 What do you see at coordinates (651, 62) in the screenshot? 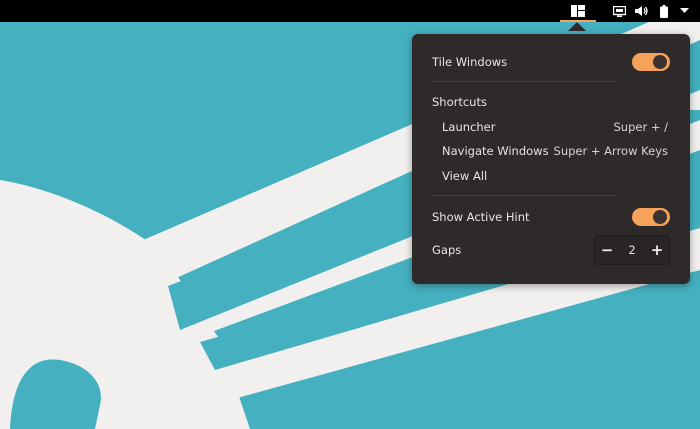
I see `tile-windows-toggle` at bounding box center [651, 62].